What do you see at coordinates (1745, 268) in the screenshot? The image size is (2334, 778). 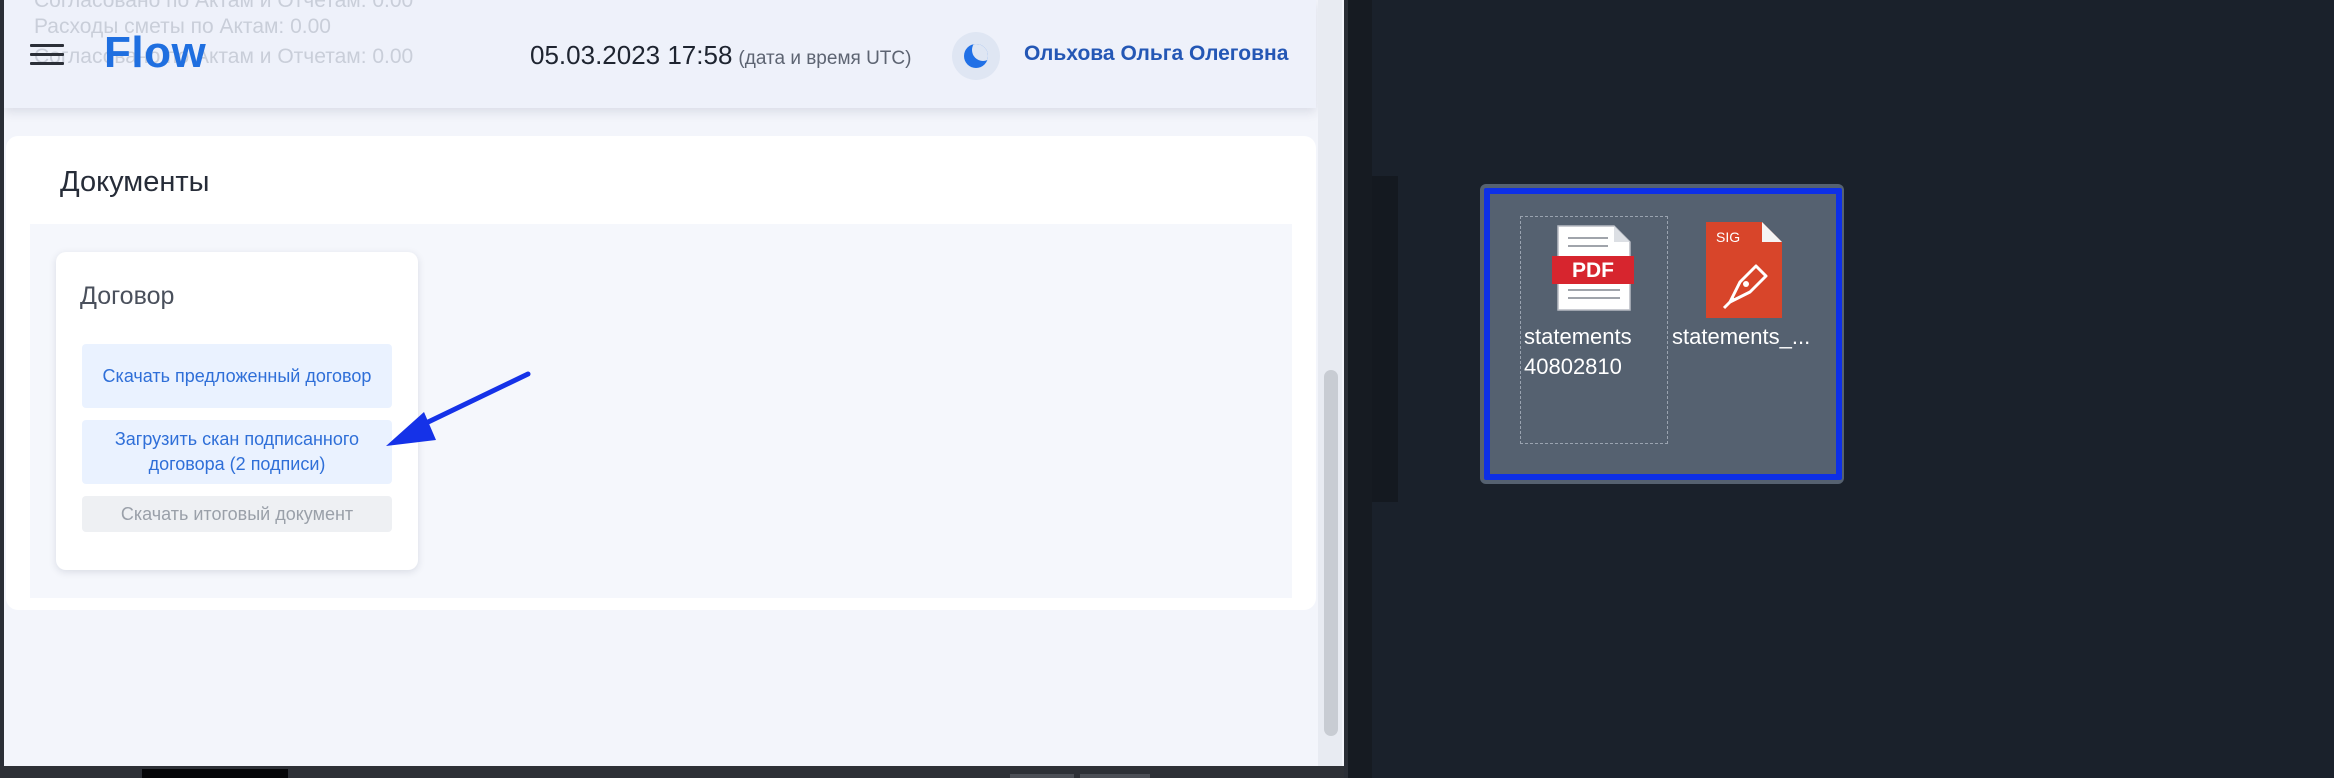 I see `signature-file-icon: SIG` at bounding box center [1745, 268].